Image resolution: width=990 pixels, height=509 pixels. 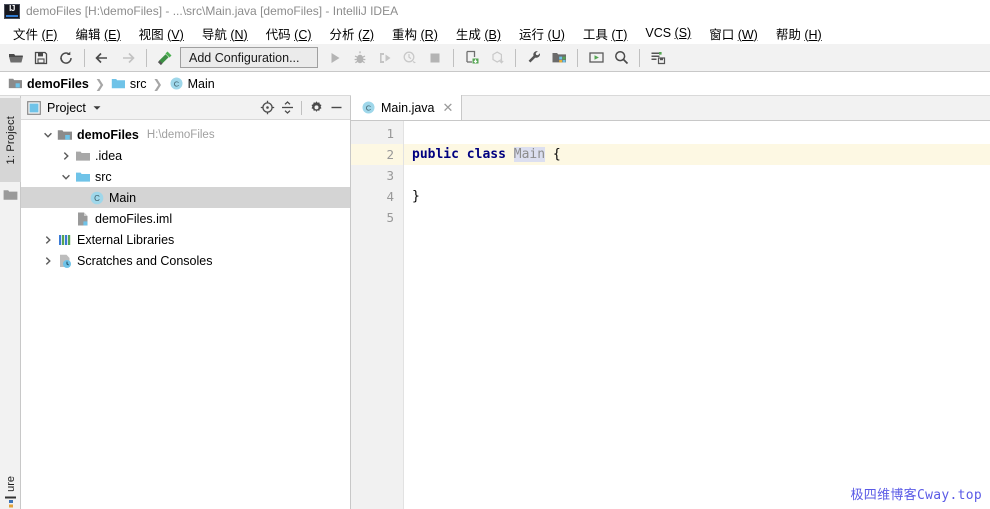 What do you see at coordinates (410, 58) in the screenshot?
I see `profile-icon` at bounding box center [410, 58].